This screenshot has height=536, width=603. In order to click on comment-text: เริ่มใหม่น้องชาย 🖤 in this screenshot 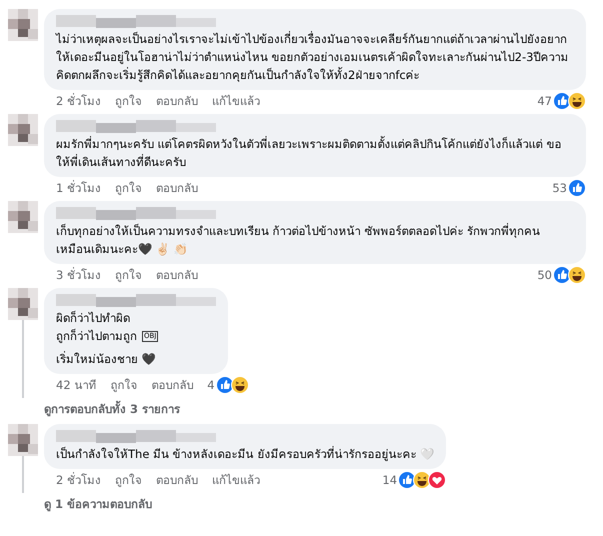, I will do `click(106, 359)`.